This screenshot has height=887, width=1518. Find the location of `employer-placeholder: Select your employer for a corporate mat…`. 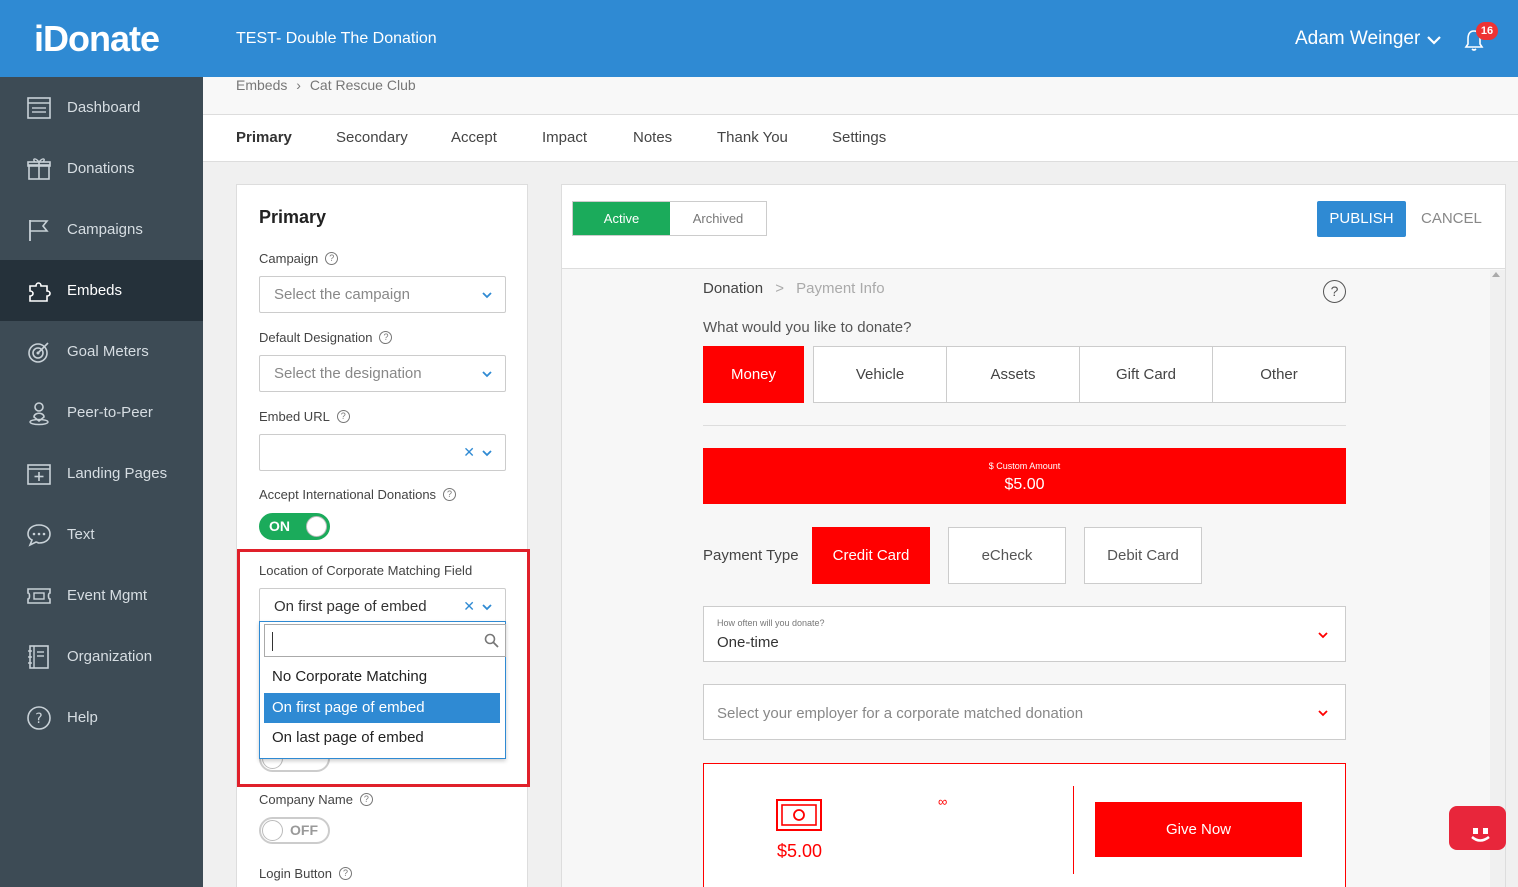

employer-placeholder: Select your employer for a corporate mat… is located at coordinates (900, 713).